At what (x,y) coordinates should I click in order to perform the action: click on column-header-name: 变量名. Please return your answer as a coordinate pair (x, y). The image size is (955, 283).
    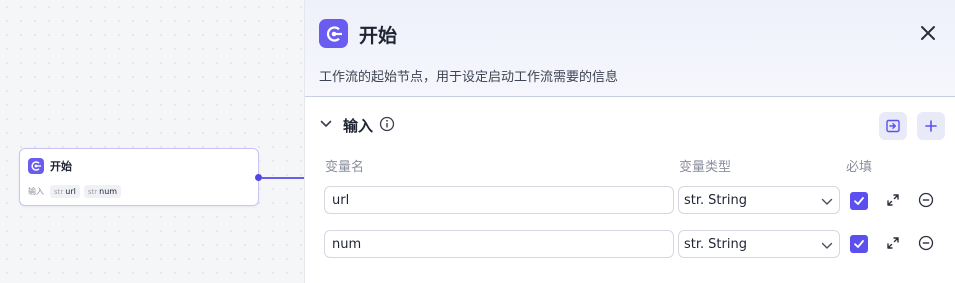
    Looking at the image, I should click on (345, 167).